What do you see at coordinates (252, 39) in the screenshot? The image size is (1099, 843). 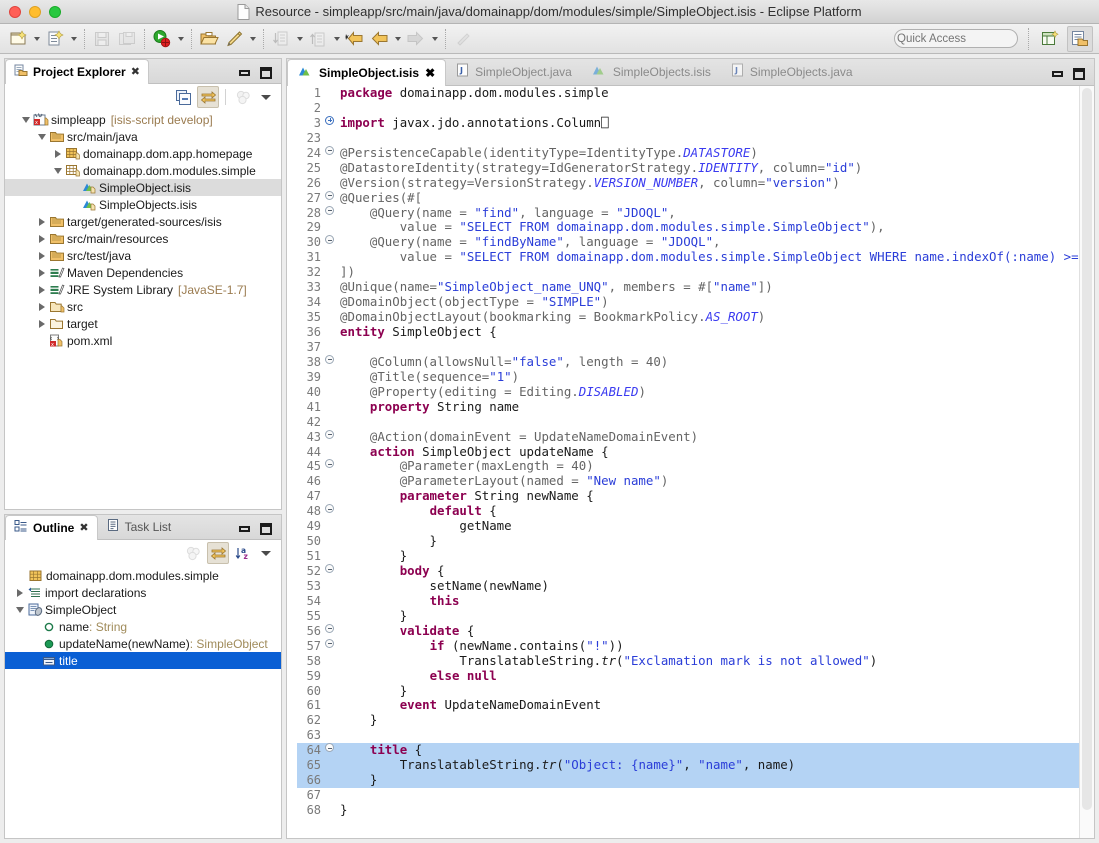 I see `external-tools-dropdown-icon` at bounding box center [252, 39].